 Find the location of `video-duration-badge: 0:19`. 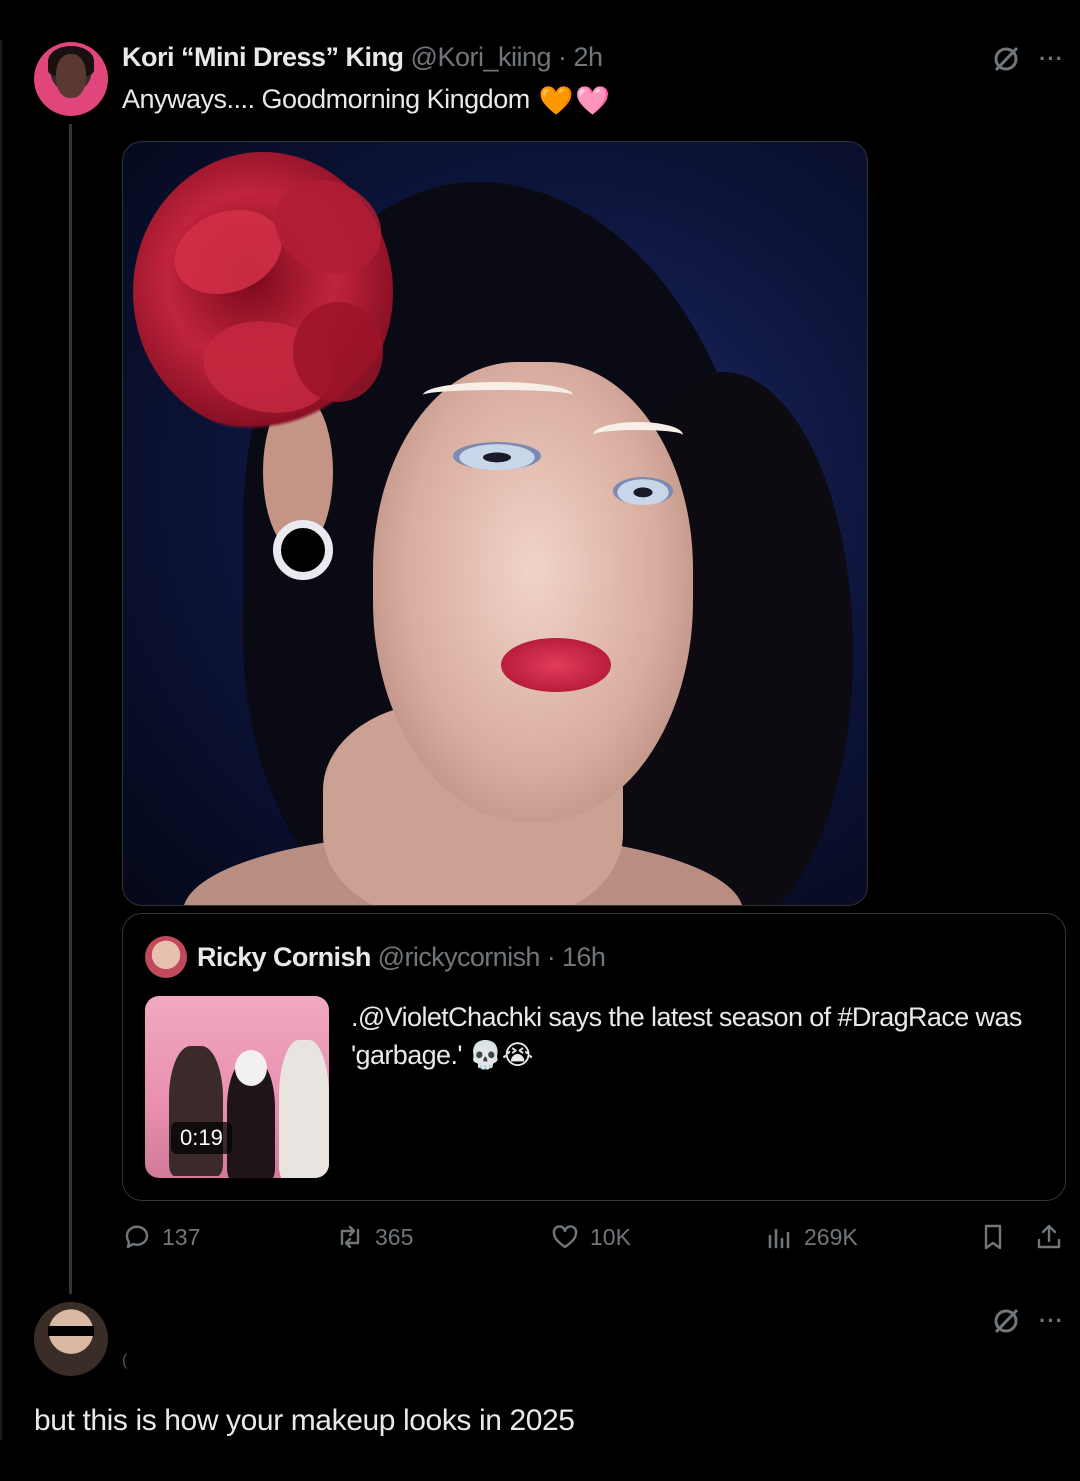

video-duration-badge: 0:19 is located at coordinates (201, 1138).